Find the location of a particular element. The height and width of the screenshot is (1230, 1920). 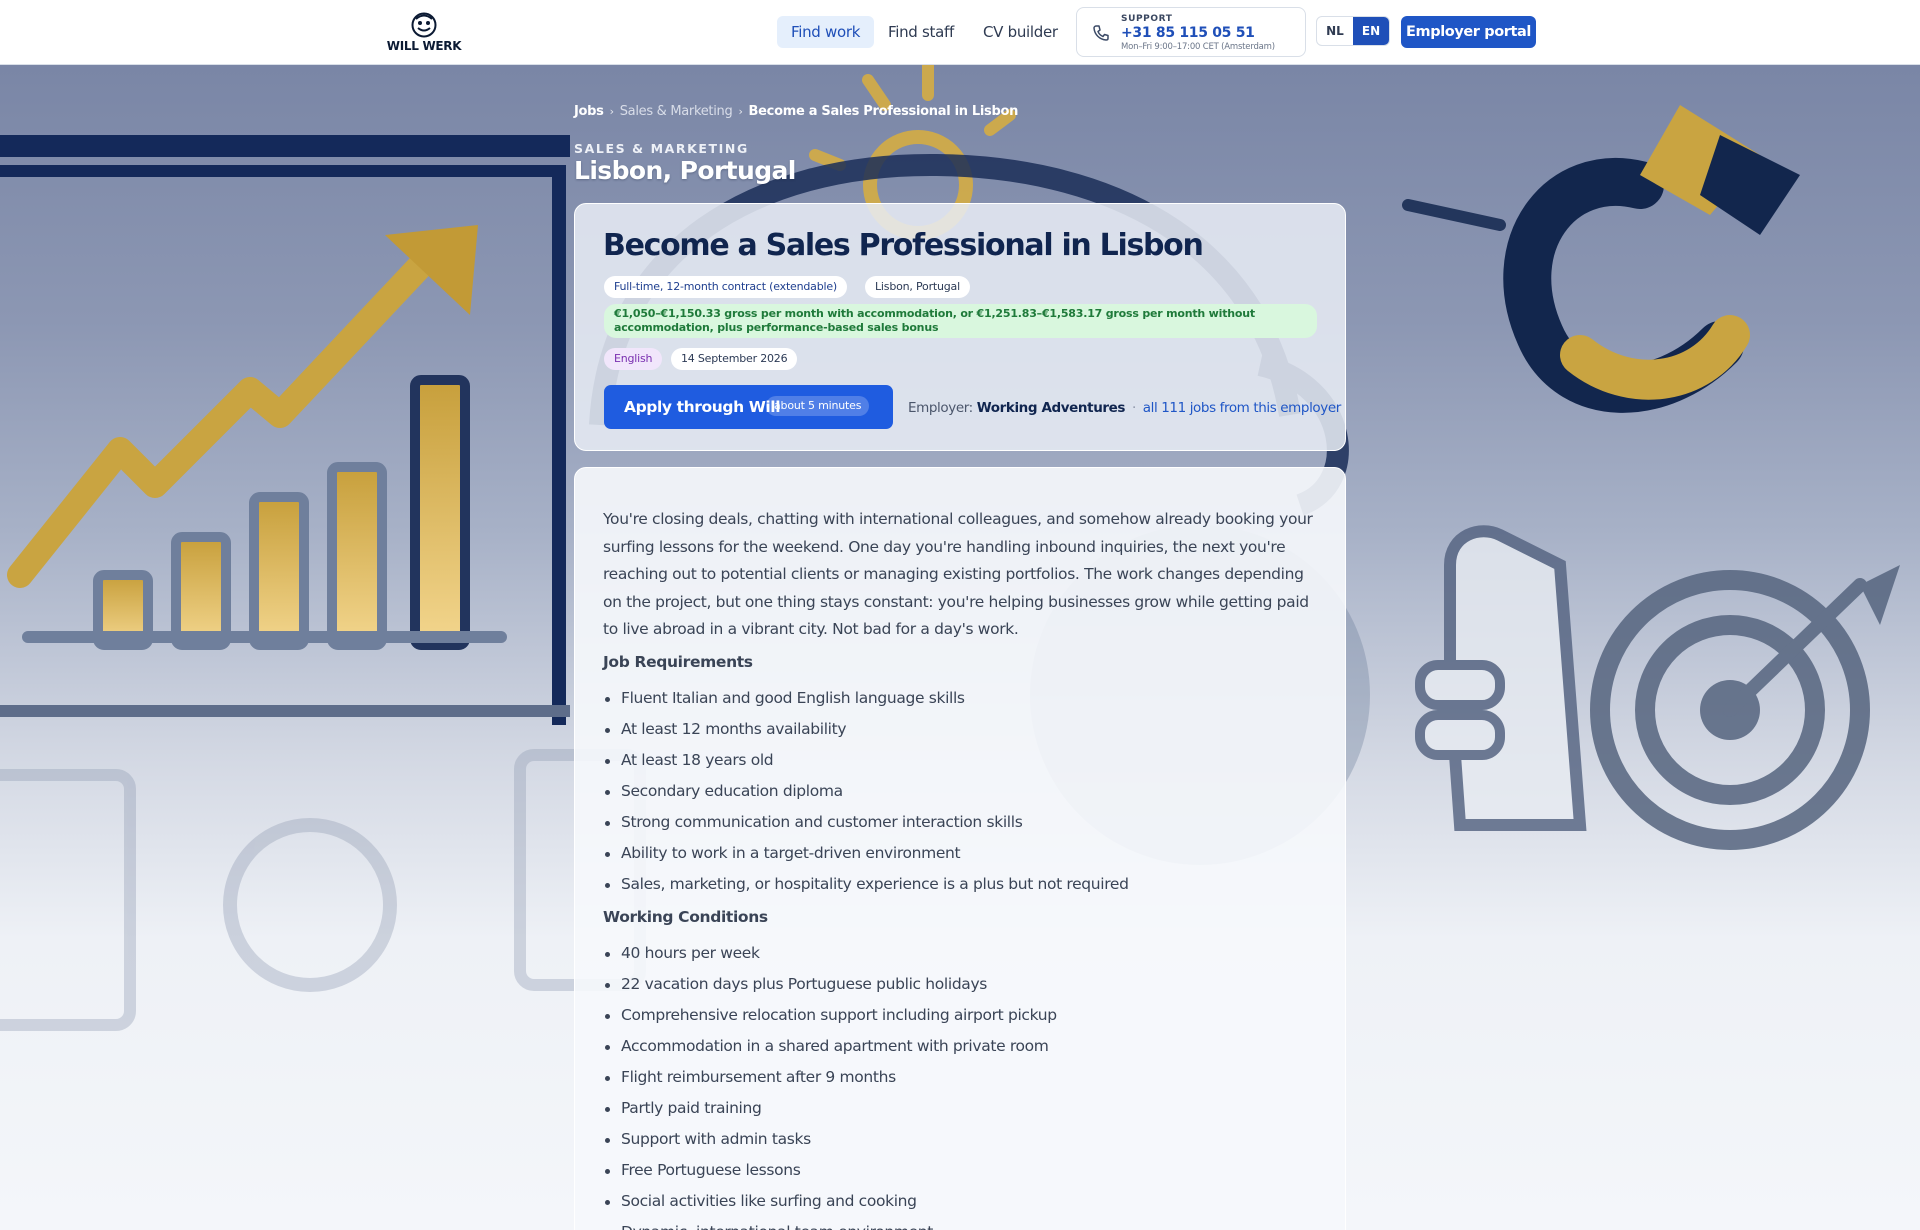

thumbs-up-icon is located at coordinates (1501, 678).